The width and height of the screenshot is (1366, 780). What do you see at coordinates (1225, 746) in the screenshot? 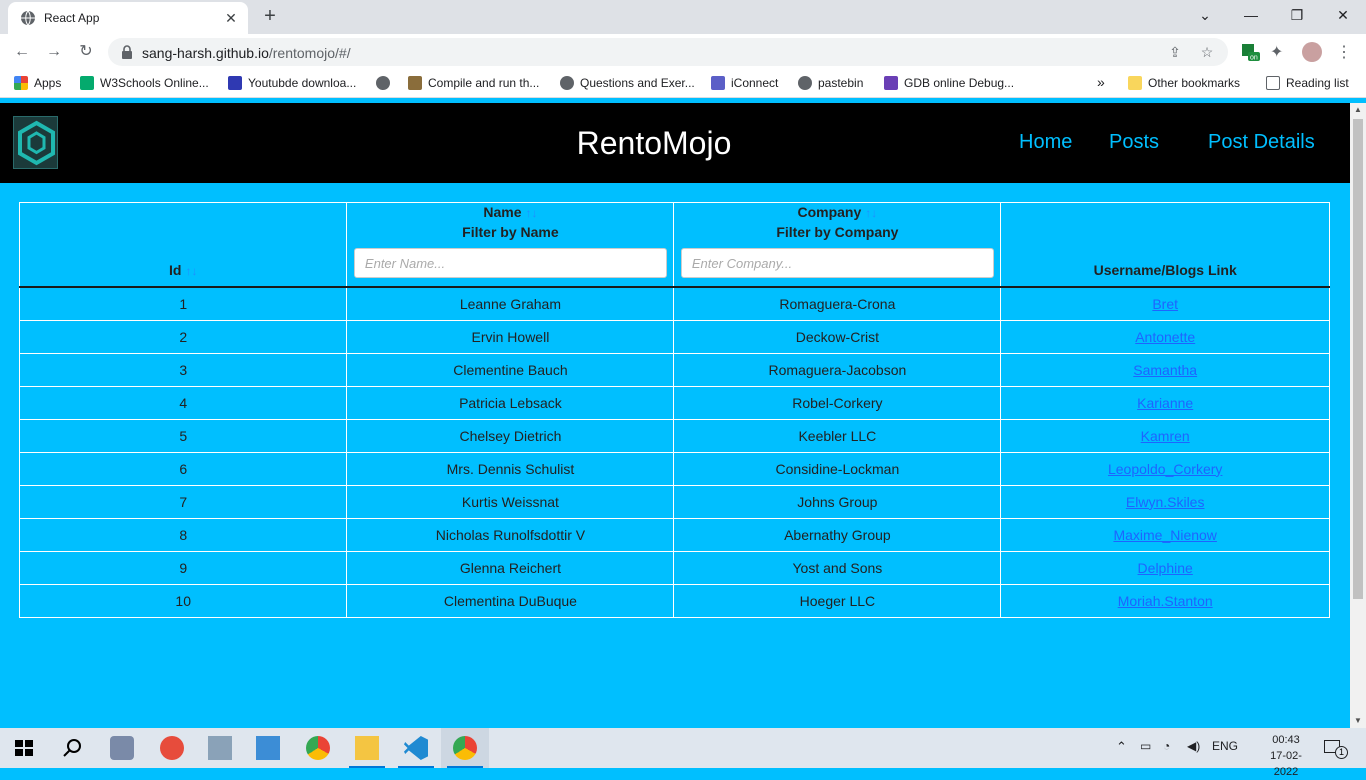
I see `language-indicator: ENG` at bounding box center [1225, 746].